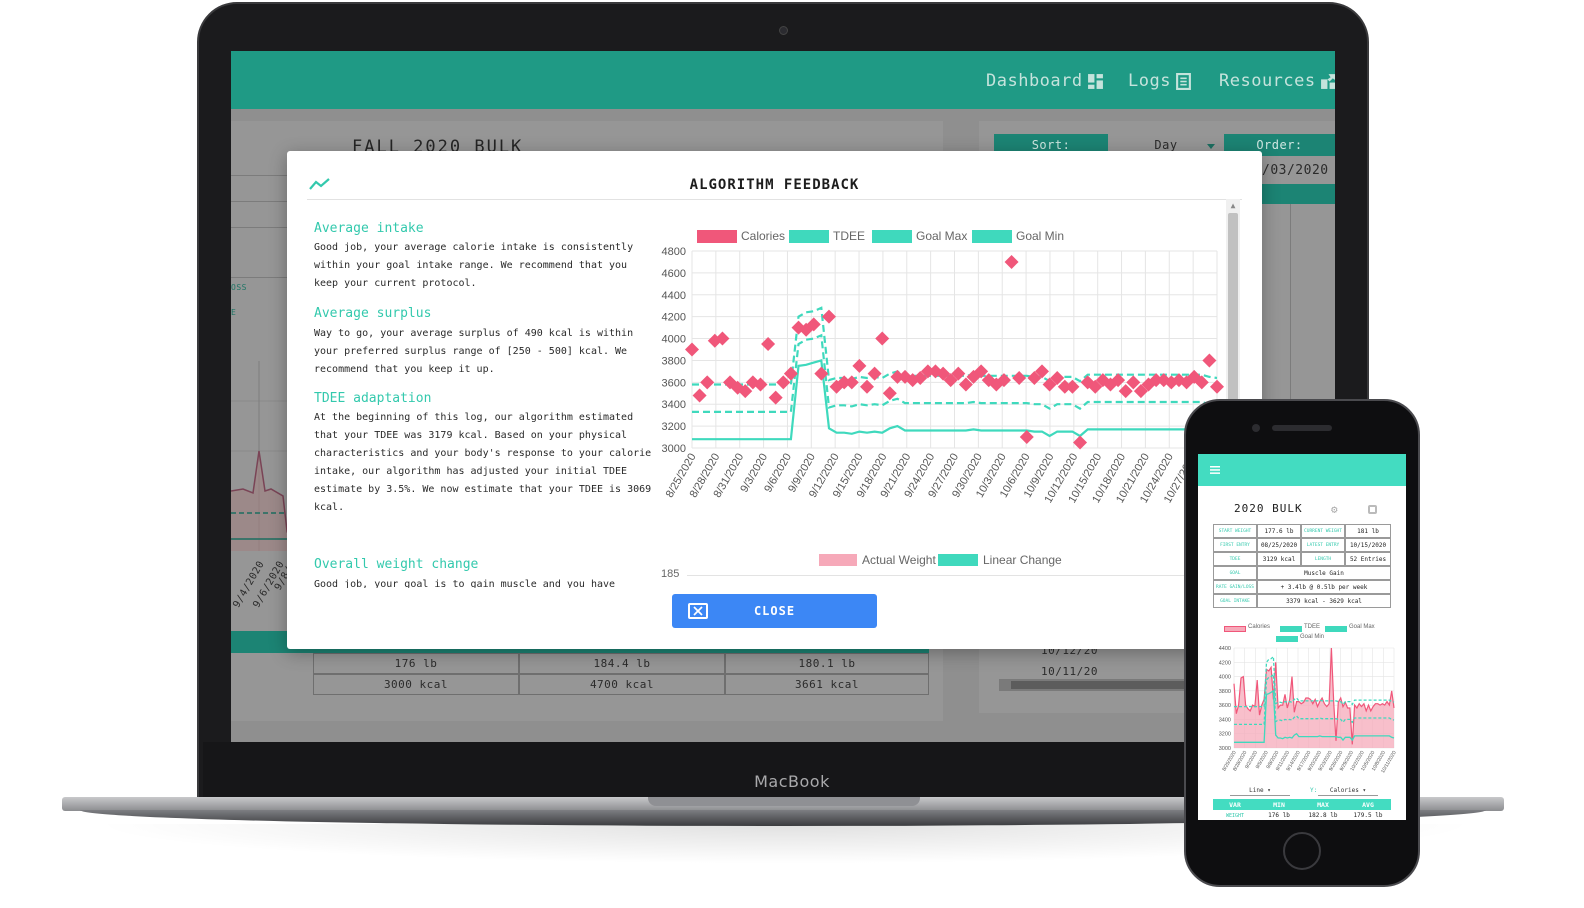 This screenshot has width=1584, height=908. Describe the element at coordinates (809, 236) in the screenshot. I see `legend-swatch-tdee` at that location.